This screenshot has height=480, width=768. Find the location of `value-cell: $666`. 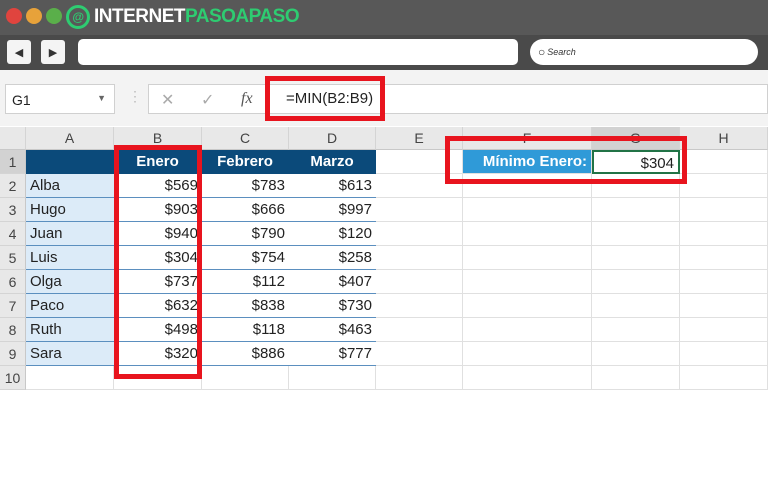

value-cell: $666 is located at coordinates (245, 210).